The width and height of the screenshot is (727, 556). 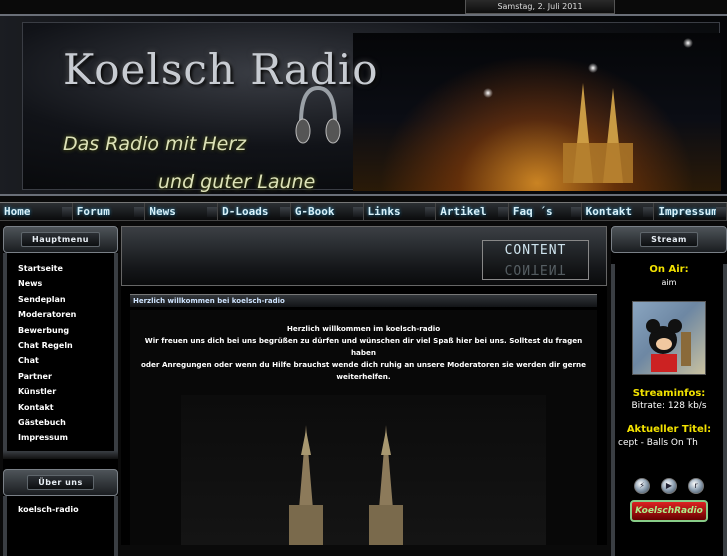 What do you see at coordinates (237, 182) in the screenshot?
I see `slogan-line-2: und guter Laune` at bounding box center [237, 182].